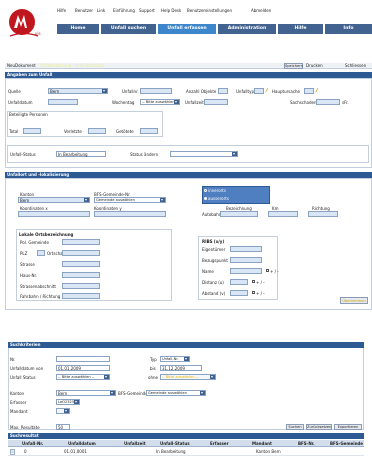 The width and height of the screenshot is (372, 461). What do you see at coordinates (171, 11) in the screenshot?
I see `link-helpdesk: Help Desk` at bounding box center [171, 11].